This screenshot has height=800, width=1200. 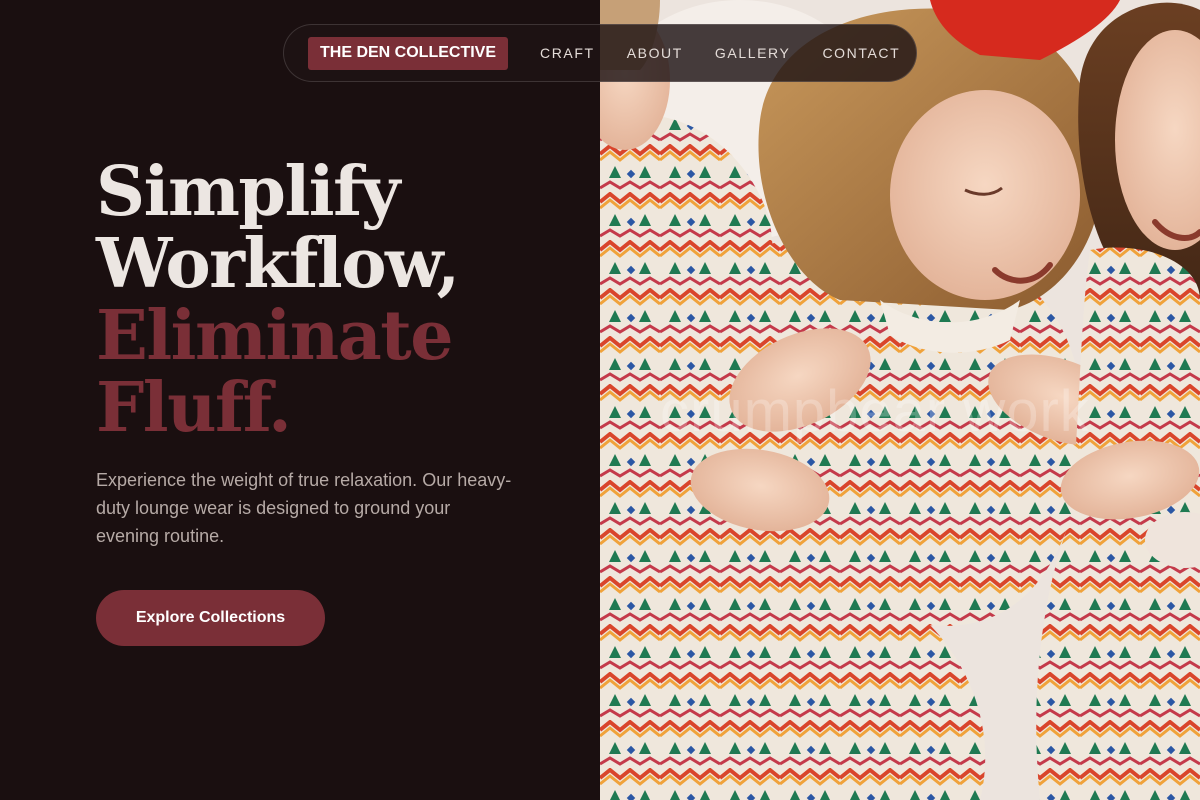 What do you see at coordinates (194, 408) in the screenshot?
I see `headline-line-4: Fluff.` at bounding box center [194, 408].